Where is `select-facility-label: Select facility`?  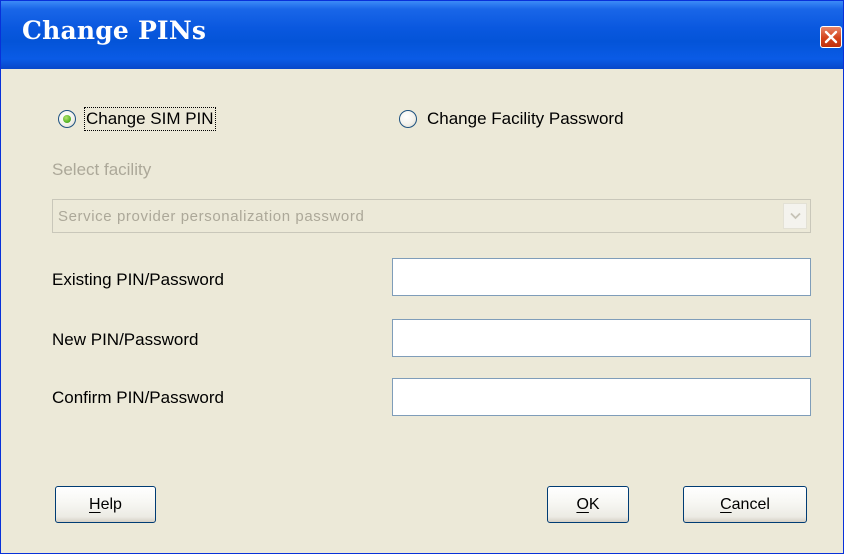 select-facility-label: Select facility is located at coordinates (102, 169).